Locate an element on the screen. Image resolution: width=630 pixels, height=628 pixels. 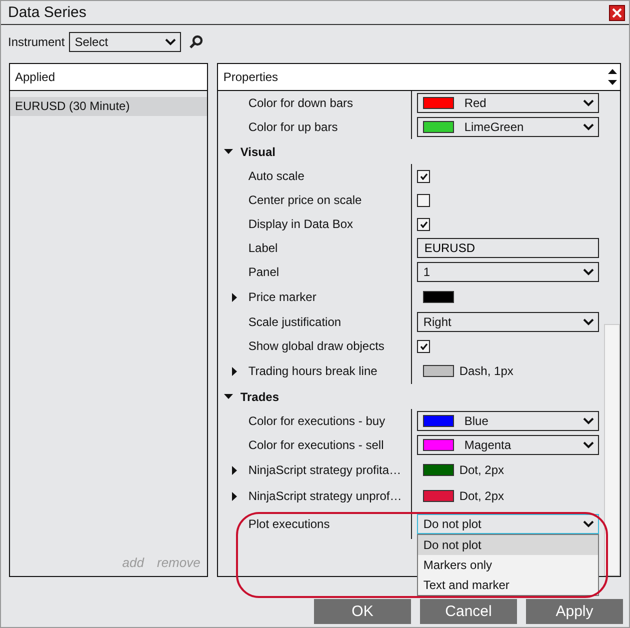
property-name: Auto scale is located at coordinates (276, 176).